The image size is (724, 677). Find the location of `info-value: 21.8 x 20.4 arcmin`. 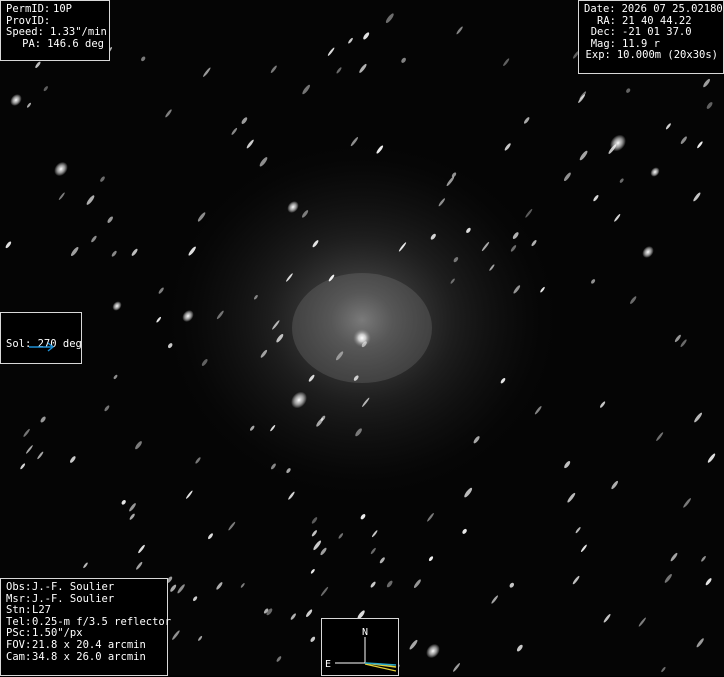

info-value: 21.8 x 20.4 arcmin is located at coordinates (89, 644).